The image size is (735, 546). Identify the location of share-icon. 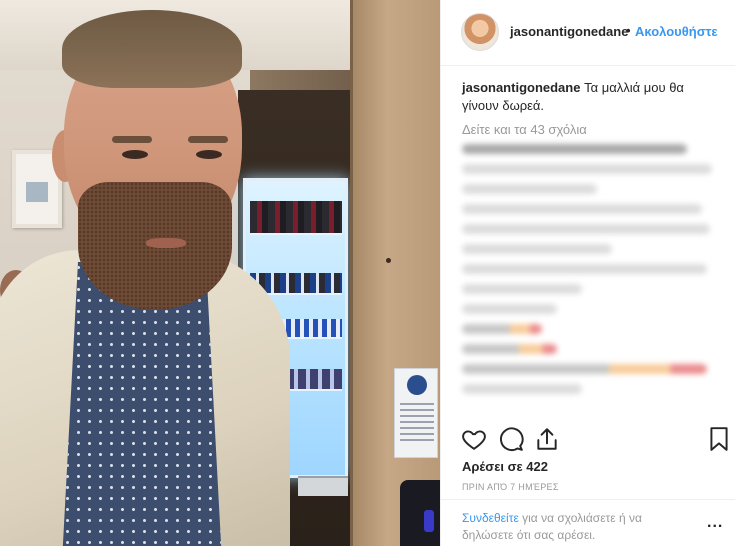
(547, 439).